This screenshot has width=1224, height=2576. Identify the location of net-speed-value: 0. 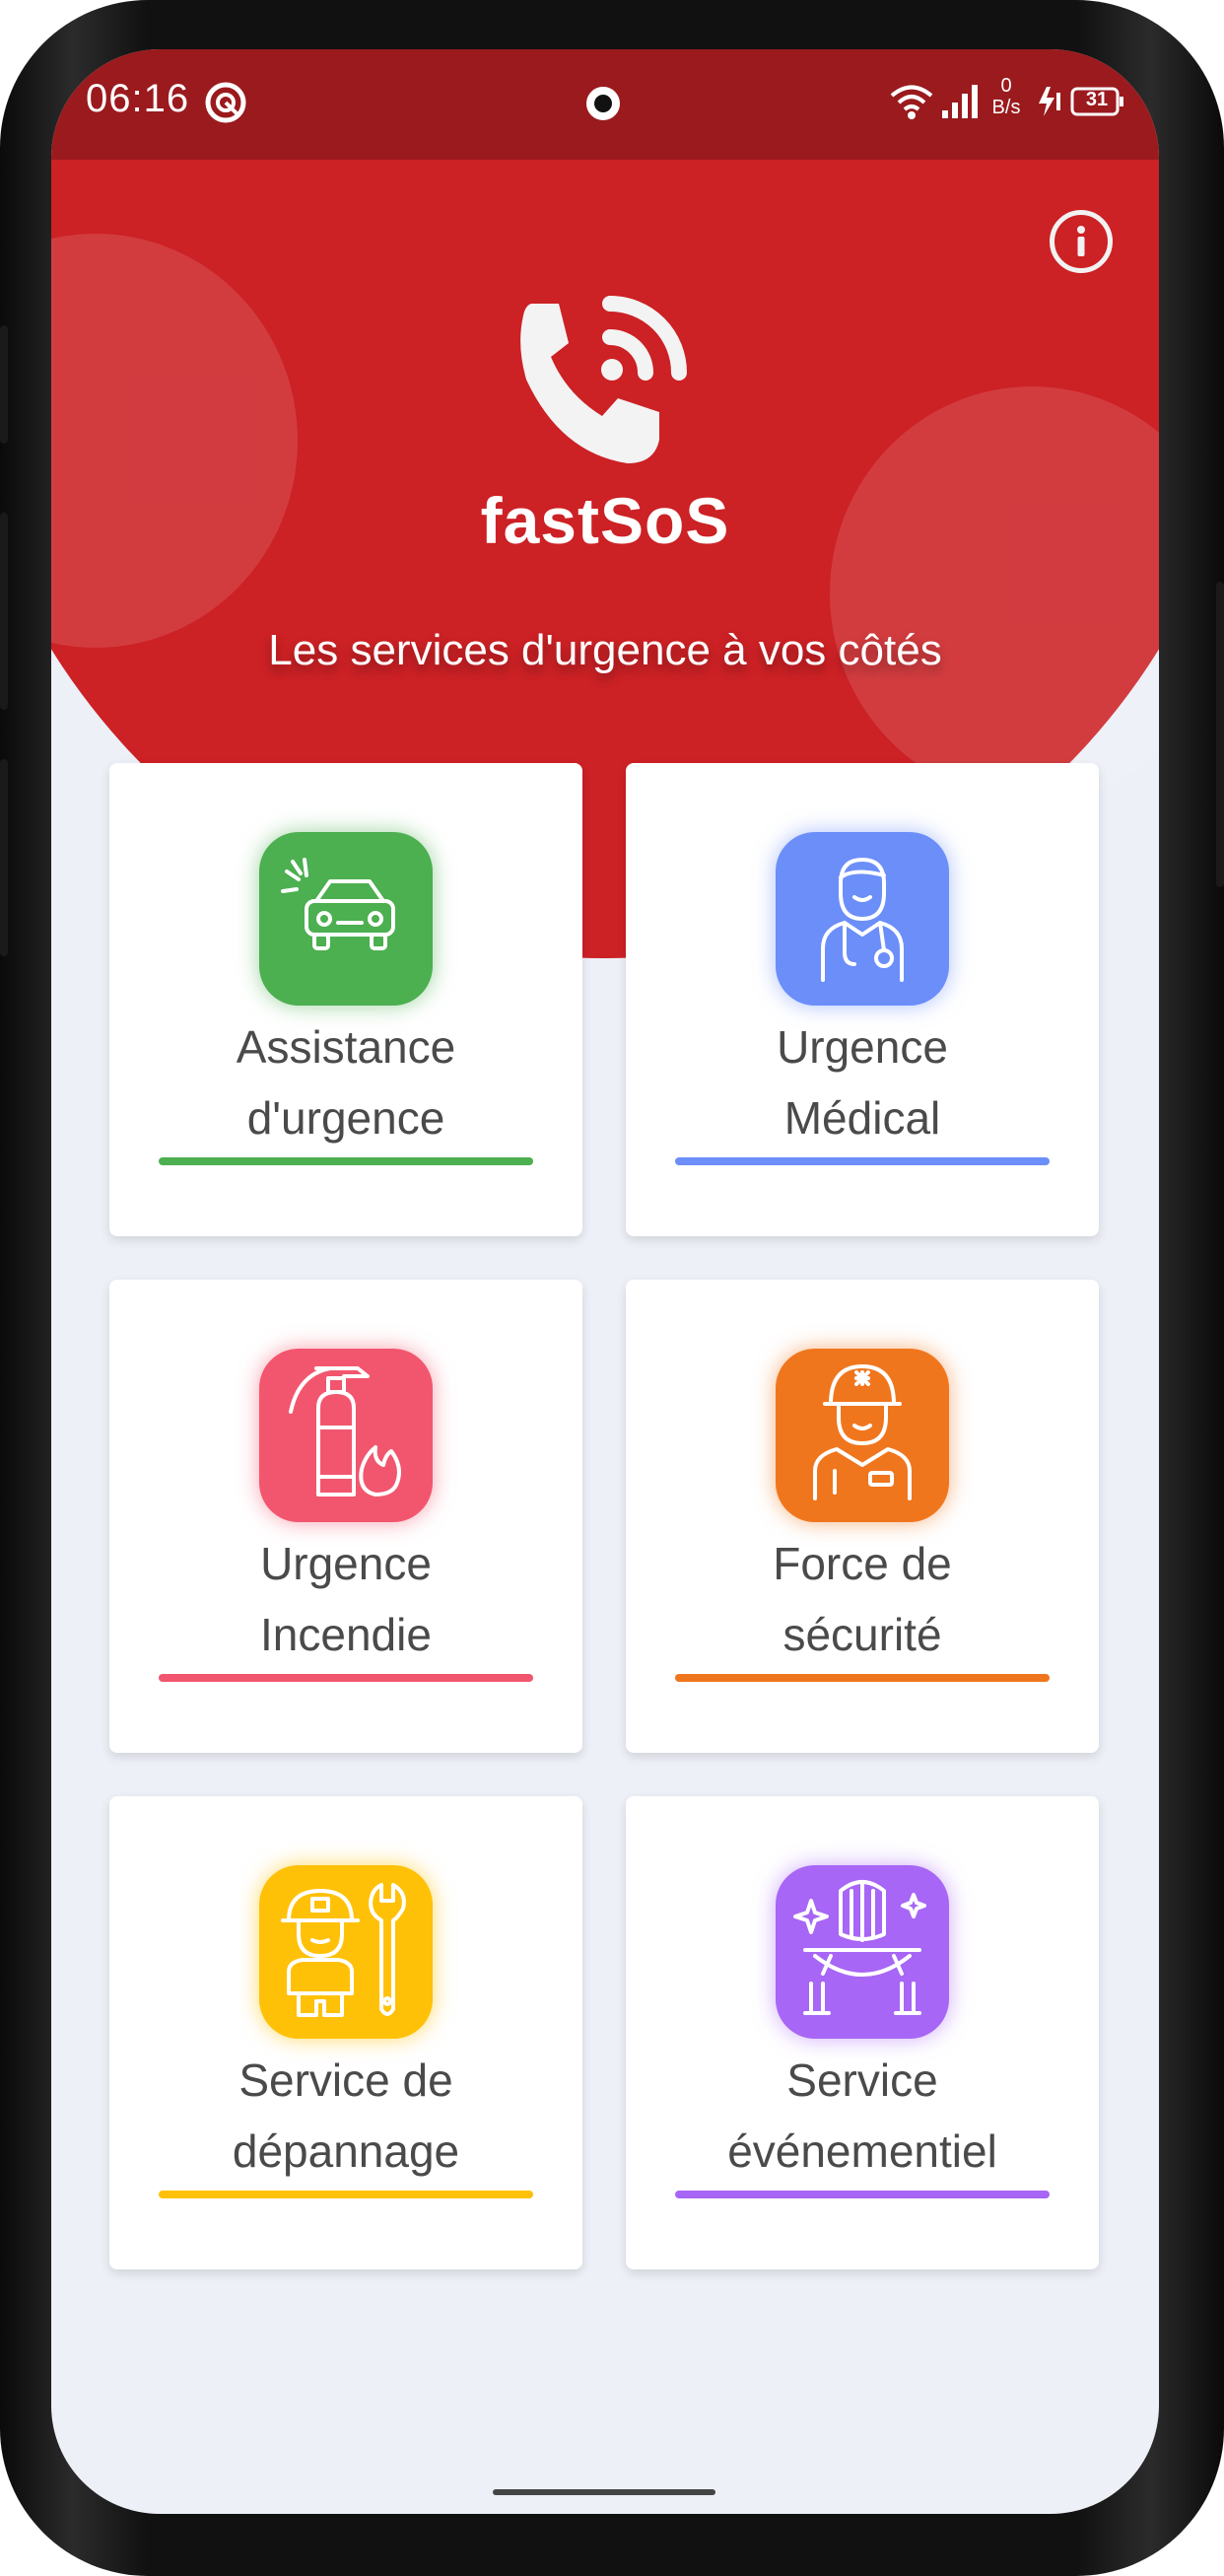
(1006, 86).